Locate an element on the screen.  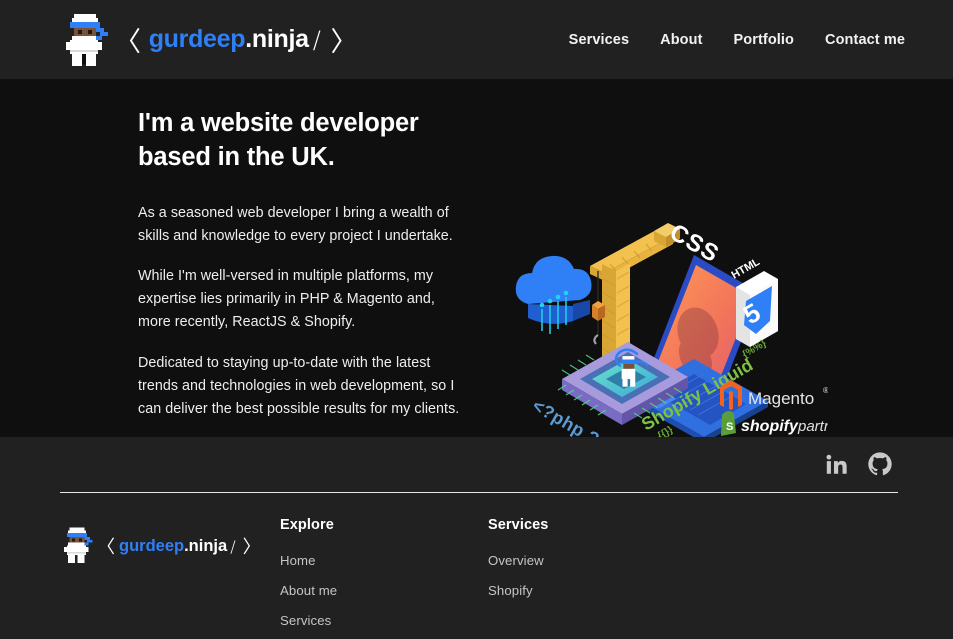
site-logo: 〈 gurdeep .ninja / 〉 is located at coordinates (211, 40).